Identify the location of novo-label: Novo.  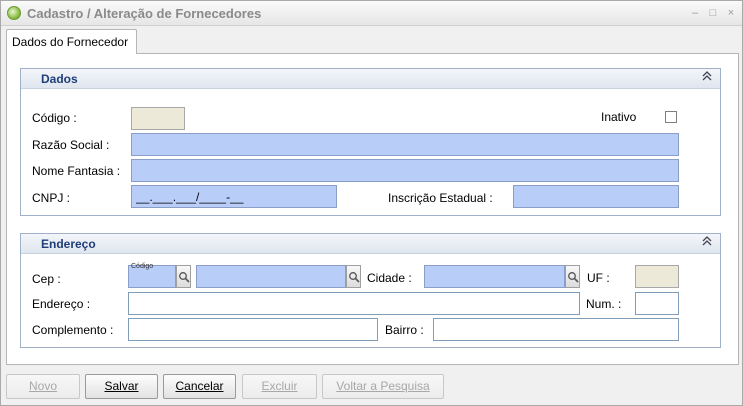
(42, 386).